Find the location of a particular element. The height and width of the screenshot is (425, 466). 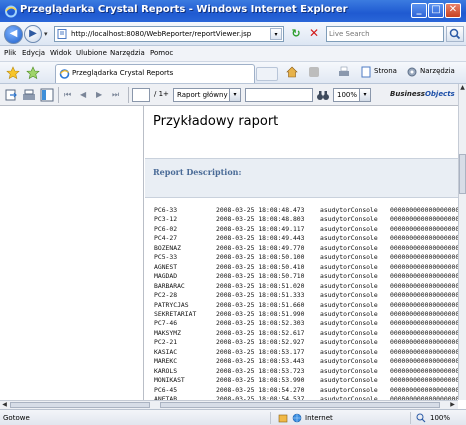

first-page-icon: ⏮ is located at coordinates (67, 95).